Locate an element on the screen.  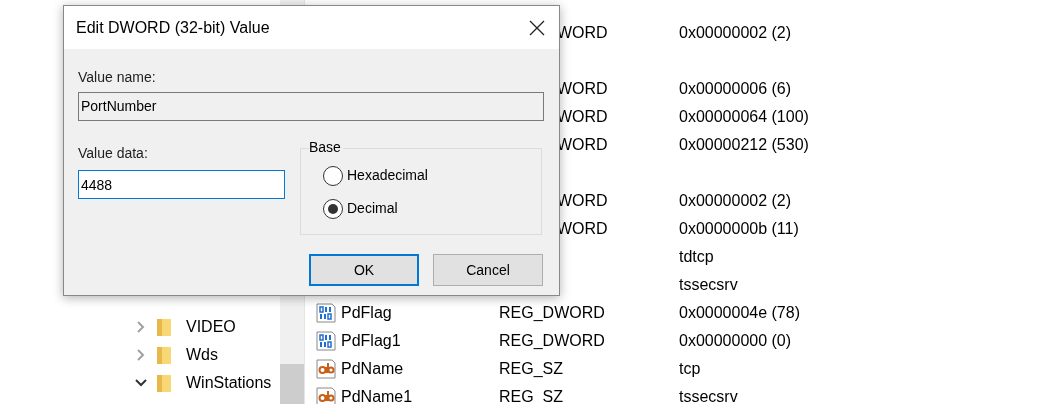
value-data: 0x0000000b (11) is located at coordinates (739, 228).